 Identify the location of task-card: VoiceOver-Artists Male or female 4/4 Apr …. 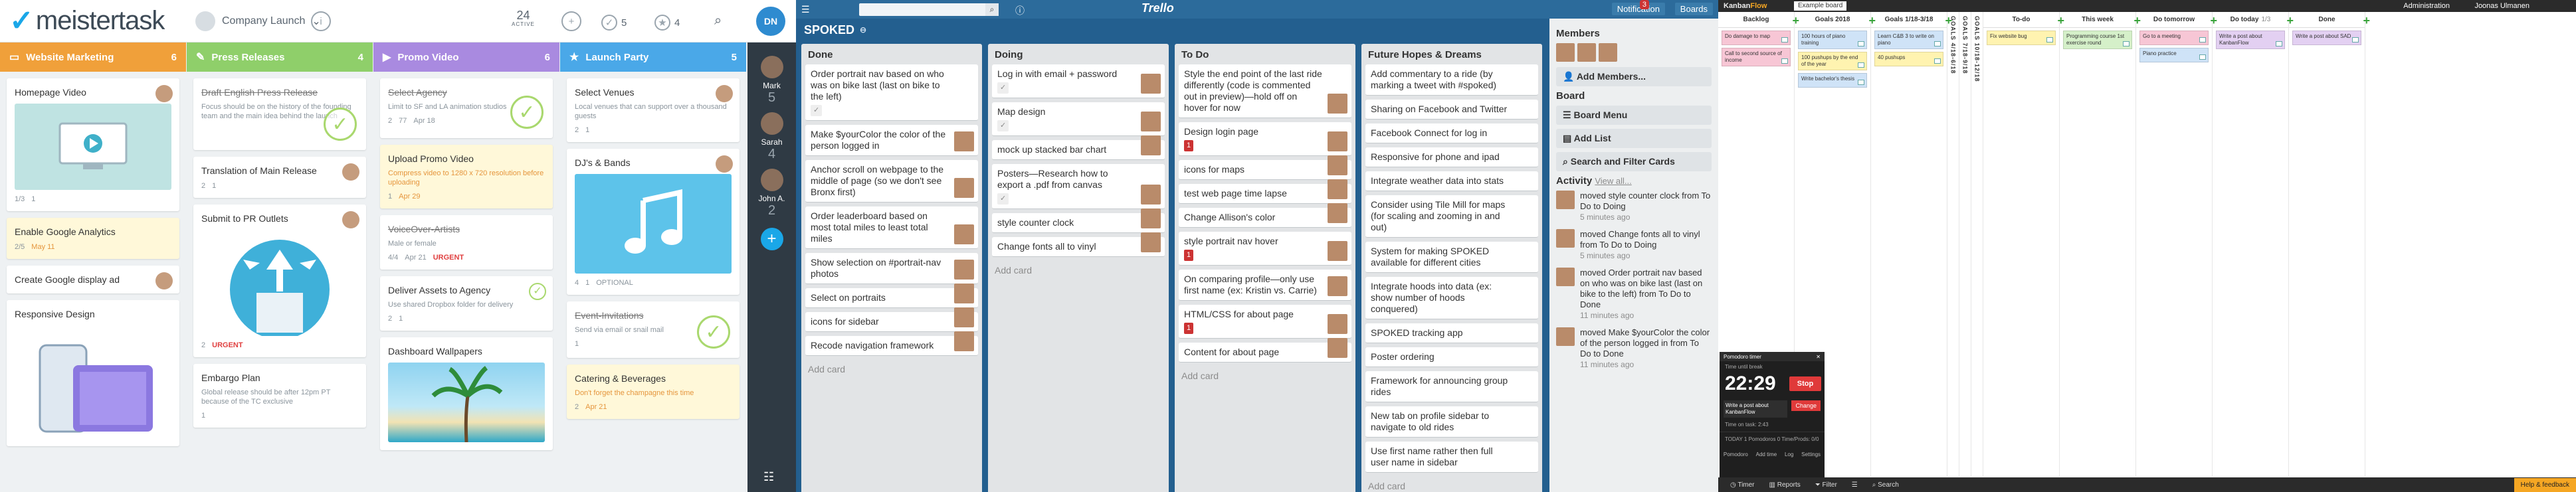
(467, 243).